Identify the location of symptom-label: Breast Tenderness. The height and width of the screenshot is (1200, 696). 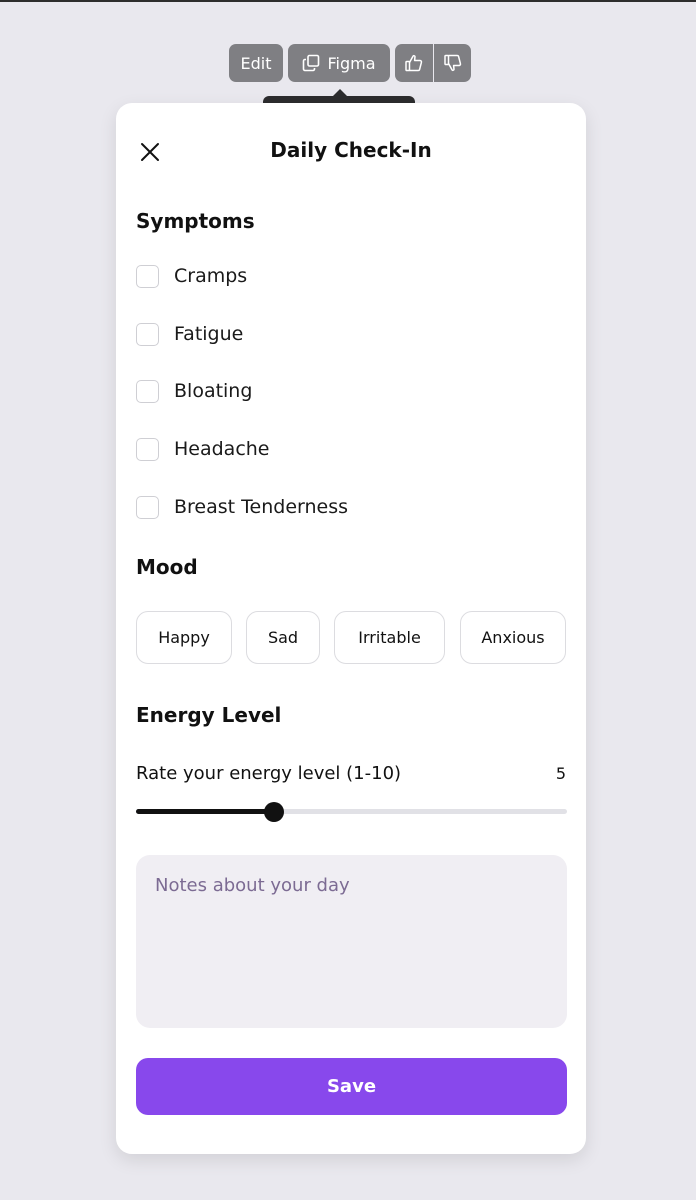
(261, 507).